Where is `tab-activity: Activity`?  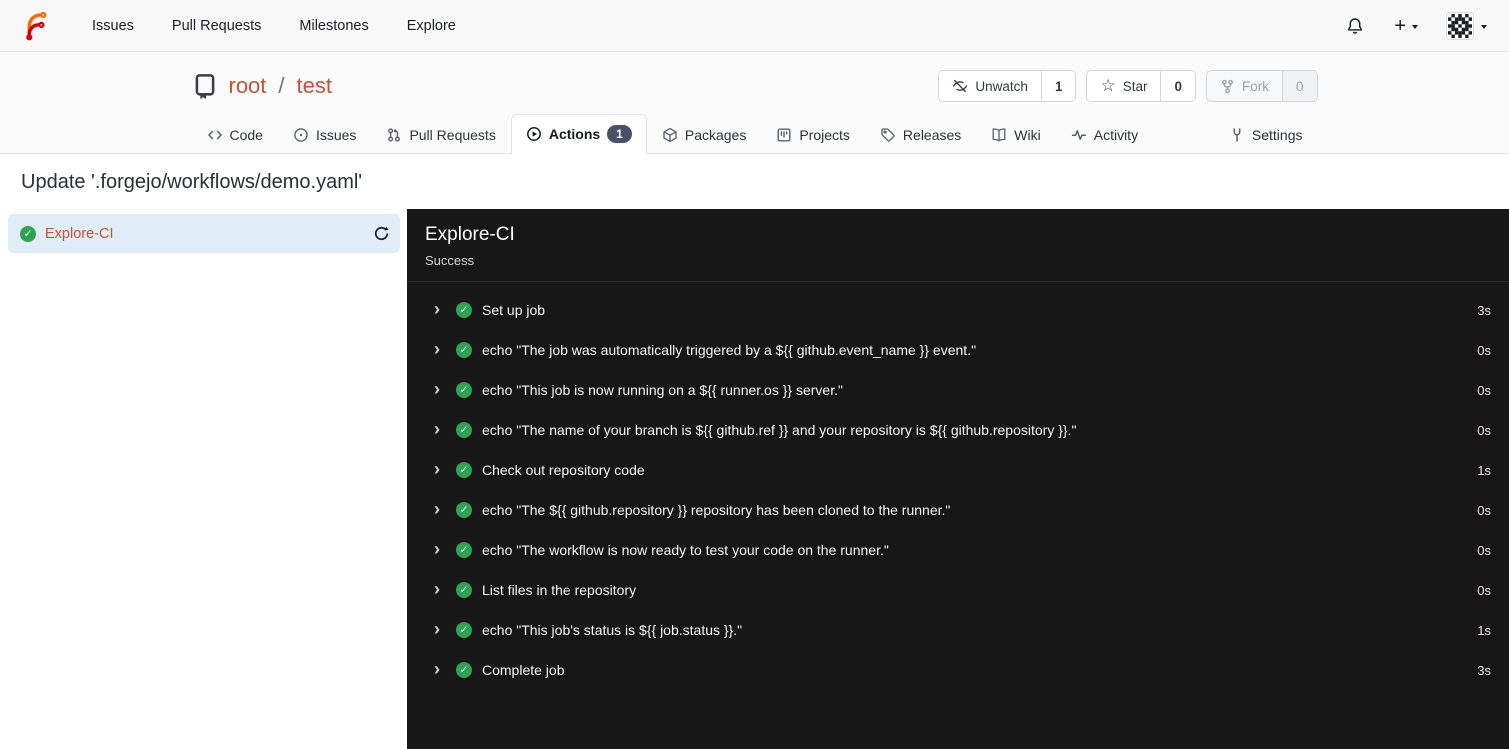
tab-activity: Activity is located at coordinates (1104, 135).